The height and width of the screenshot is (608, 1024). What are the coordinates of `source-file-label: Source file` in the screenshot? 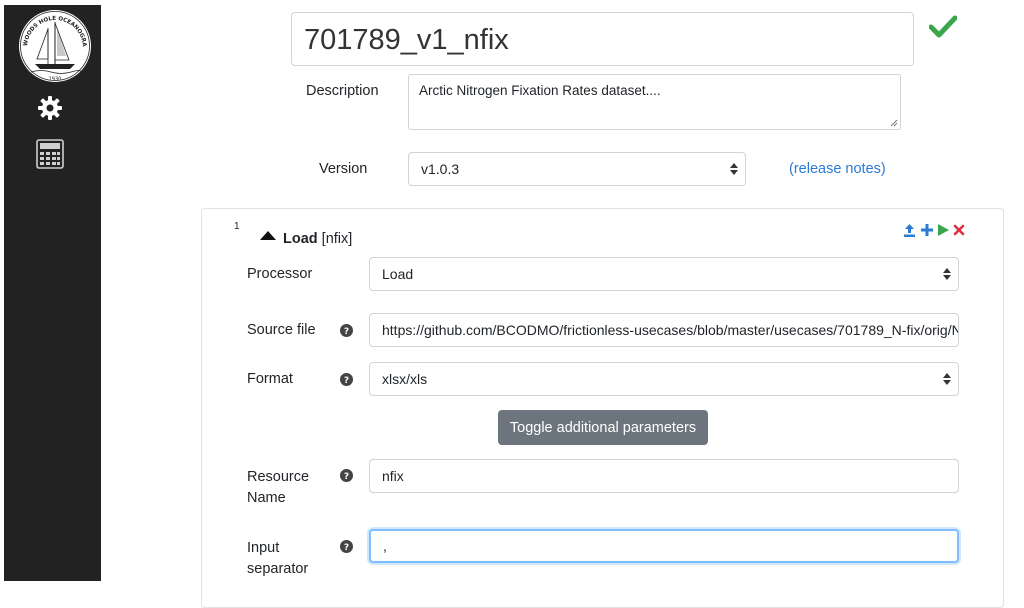 It's located at (281, 330).